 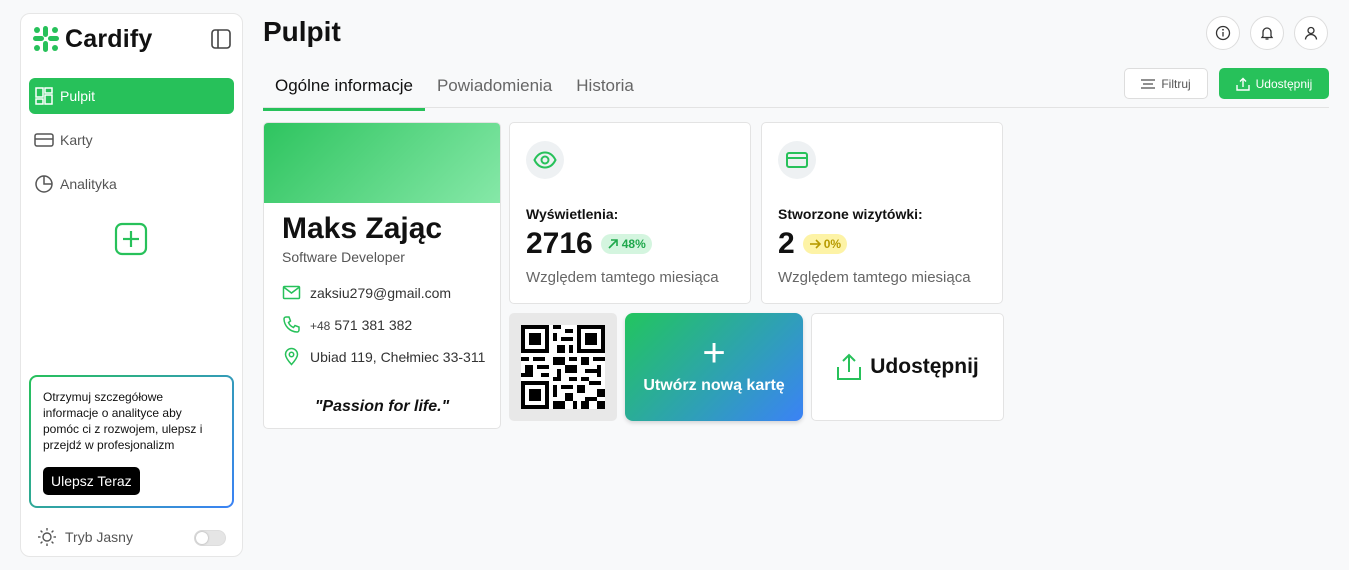 I want to click on card-phone-text: 571 381 382, so click(x=373, y=324).